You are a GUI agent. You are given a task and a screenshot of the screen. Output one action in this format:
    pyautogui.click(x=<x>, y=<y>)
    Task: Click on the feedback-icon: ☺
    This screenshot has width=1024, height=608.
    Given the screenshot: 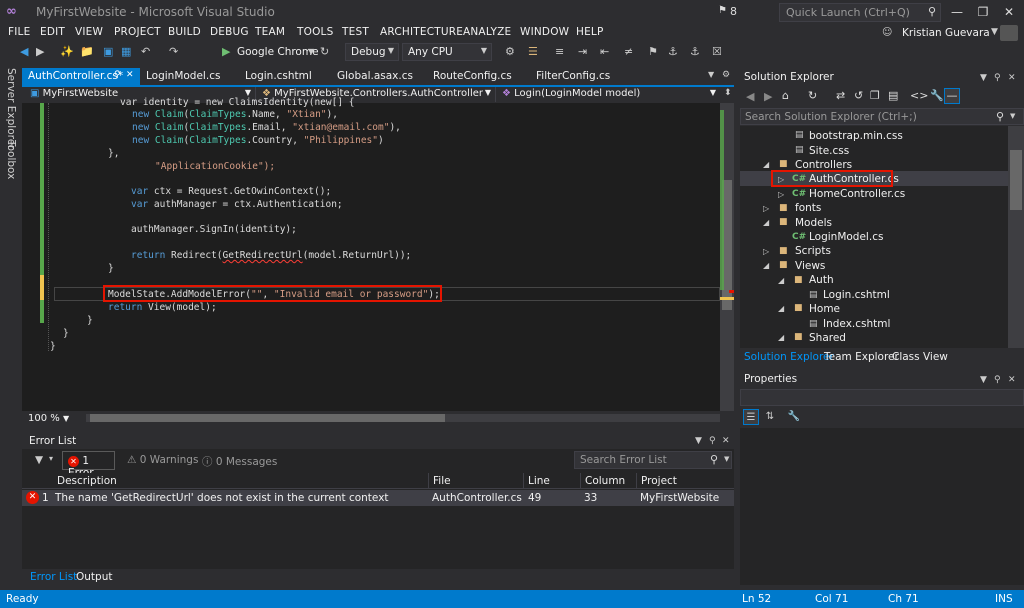 What is the action you would take?
    pyautogui.click(x=887, y=32)
    